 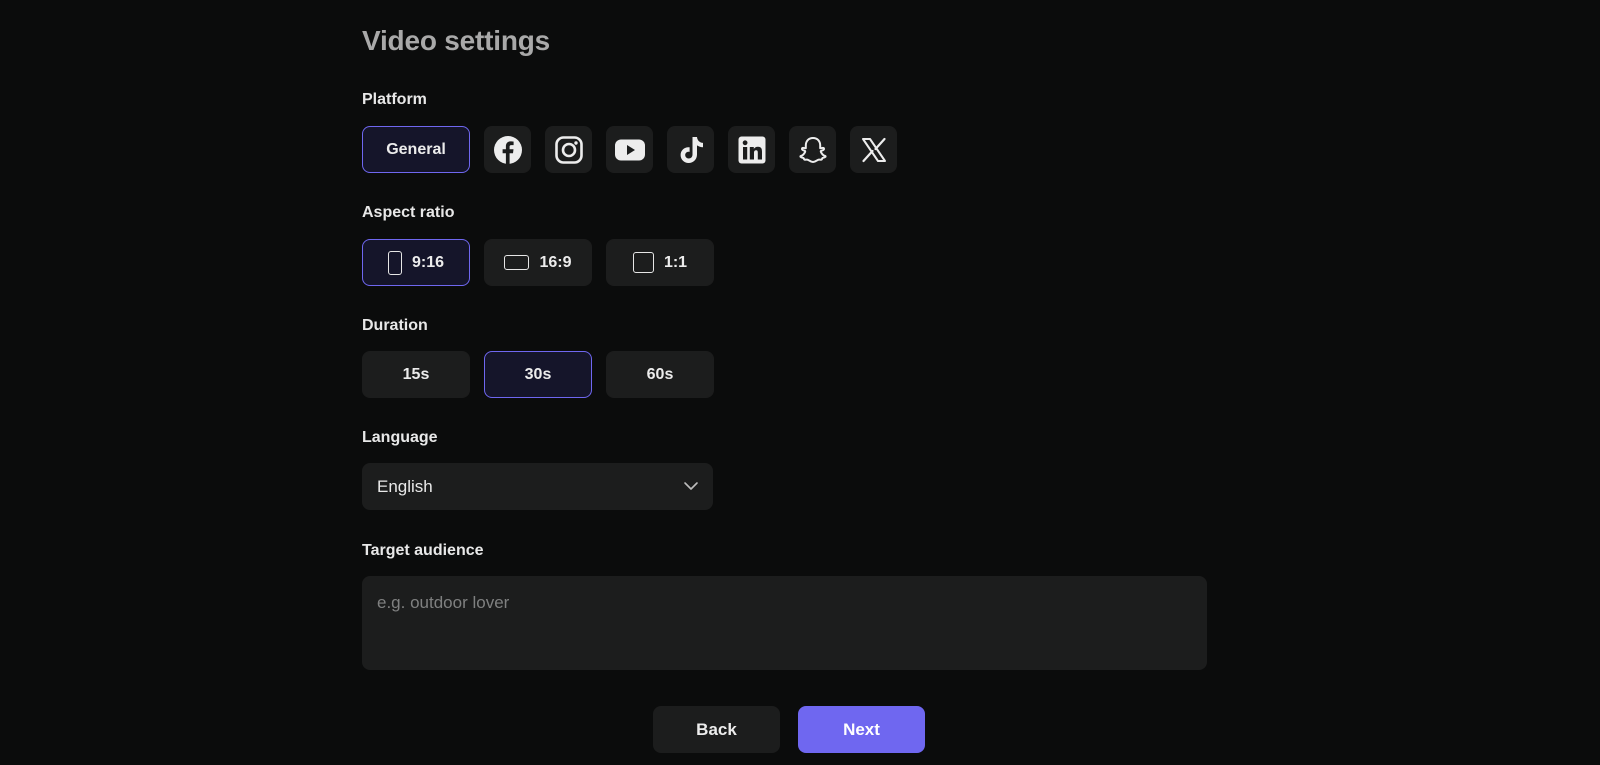 I want to click on youtube-icon, so click(x=630, y=150).